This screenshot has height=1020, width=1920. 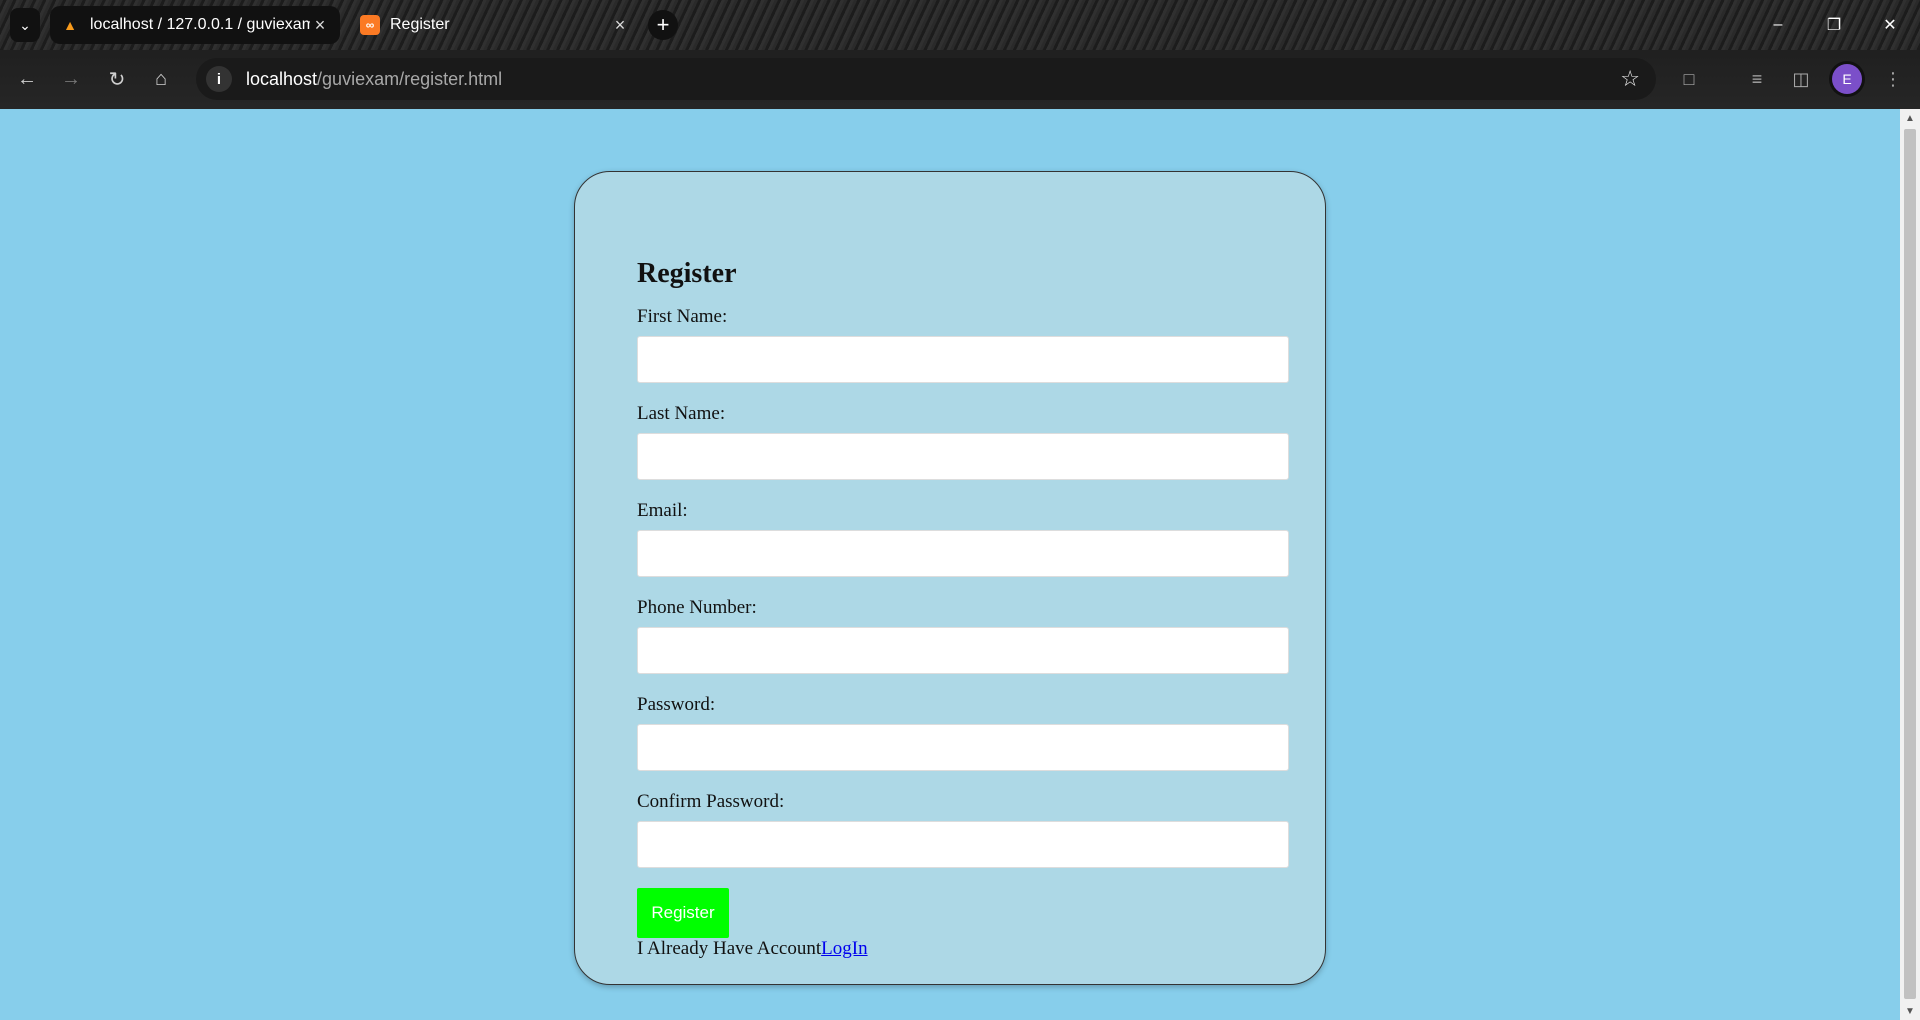 I want to click on more-vert-icon: ⋮, so click(x=1893, y=78).